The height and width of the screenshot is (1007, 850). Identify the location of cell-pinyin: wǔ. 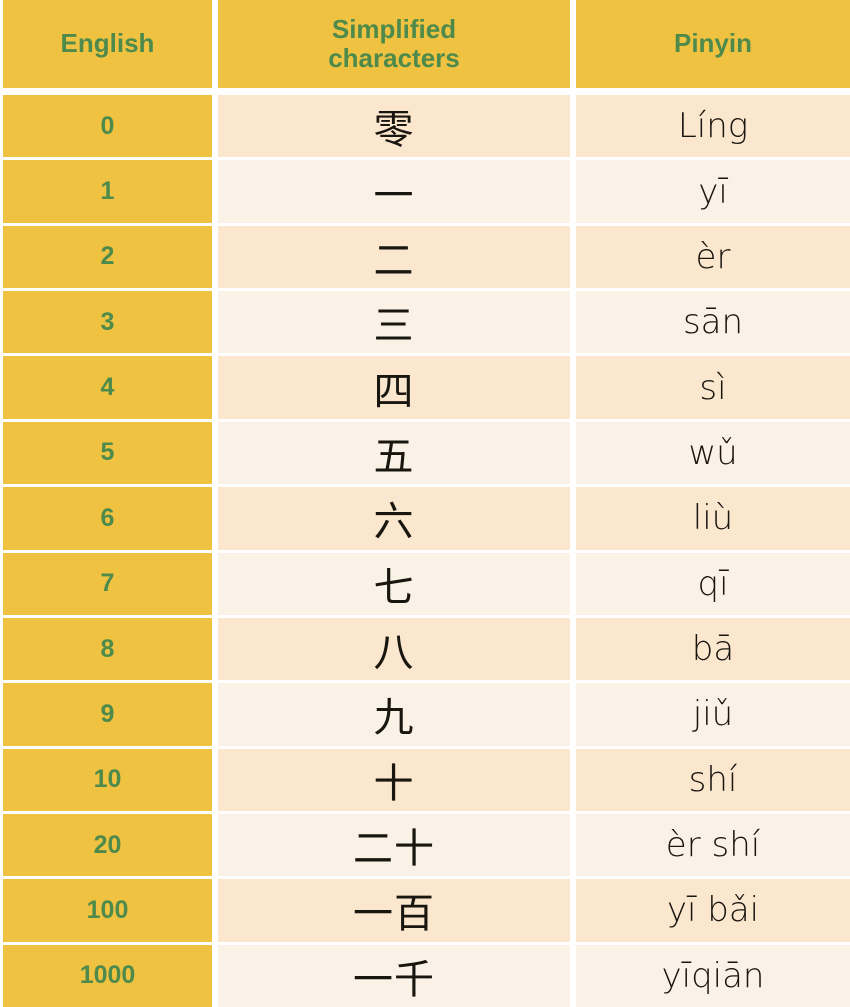
(713, 453).